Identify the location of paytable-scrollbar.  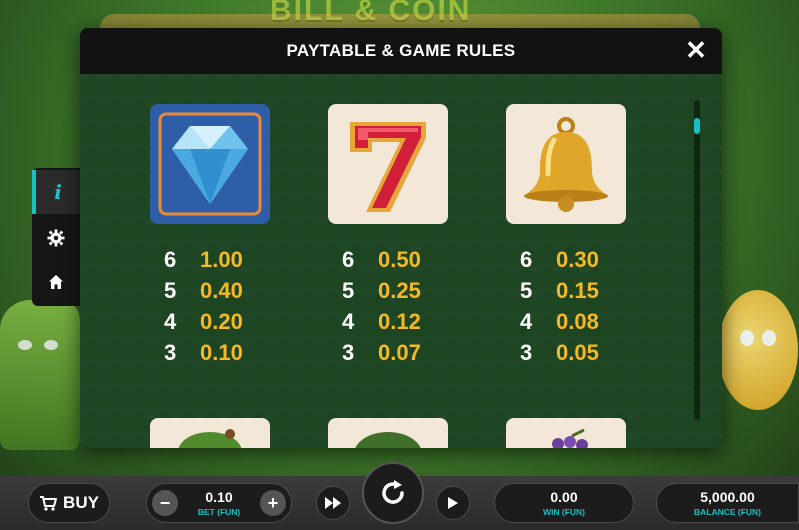
(697, 260).